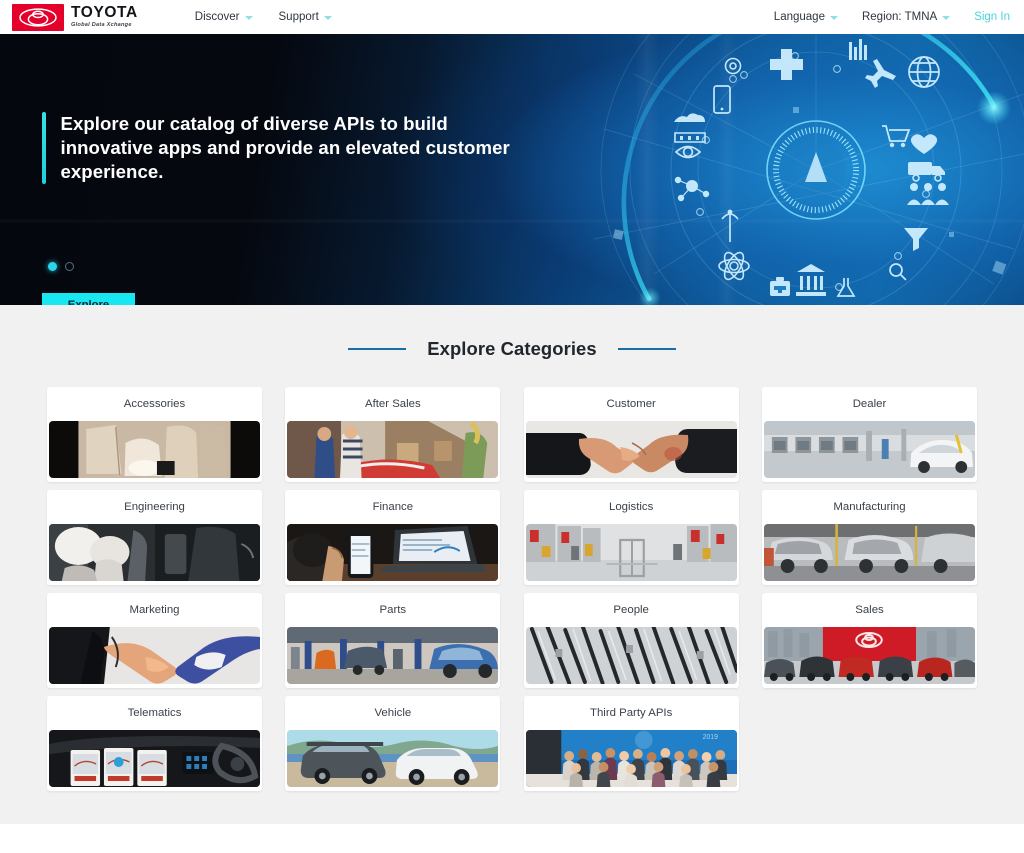 The image size is (1024, 853). Describe the element at coordinates (631, 507) in the screenshot. I see `category-card-title: Logistics` at that location.